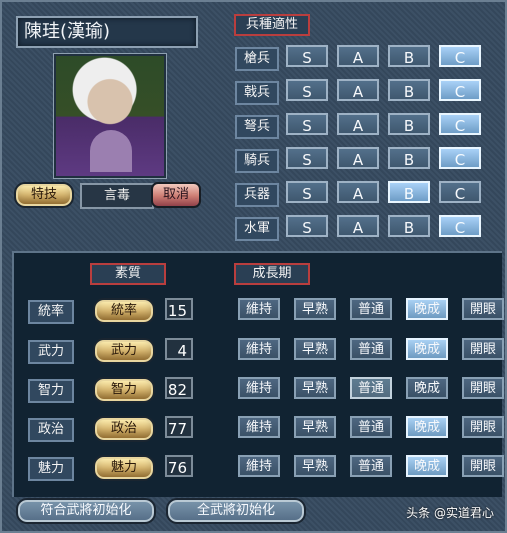 The height and width of the screenshot is (533, 507). What do you see at coordinates (257, 93) in the screenshot?
I see `unit-label: 戟兵` at bounding box center [257, 93].